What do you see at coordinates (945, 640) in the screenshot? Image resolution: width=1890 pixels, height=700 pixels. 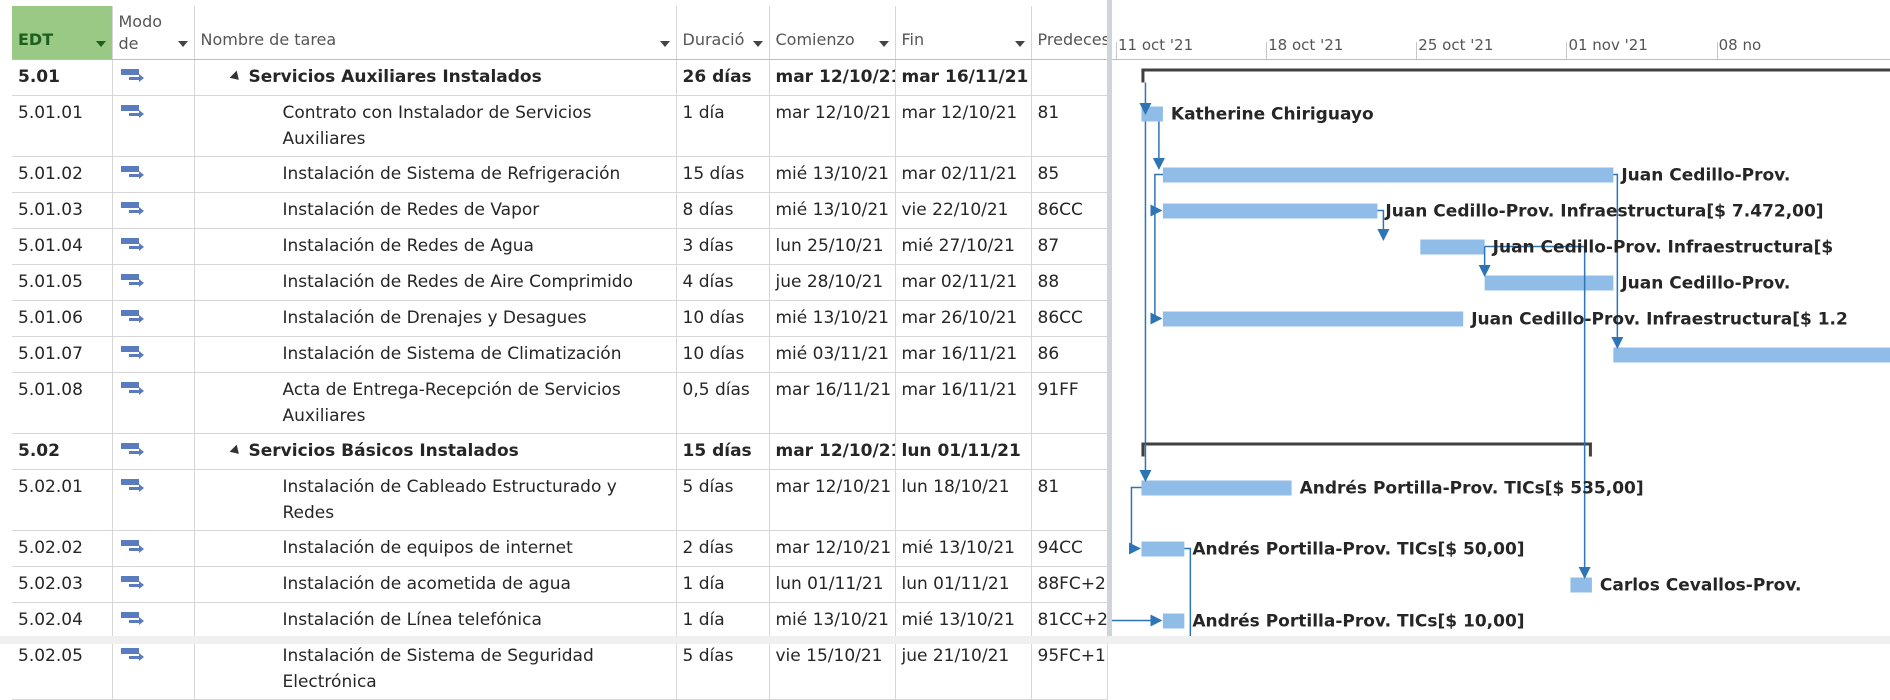 I see `horizontal-scrollbar` at bounding box center [945, 640].